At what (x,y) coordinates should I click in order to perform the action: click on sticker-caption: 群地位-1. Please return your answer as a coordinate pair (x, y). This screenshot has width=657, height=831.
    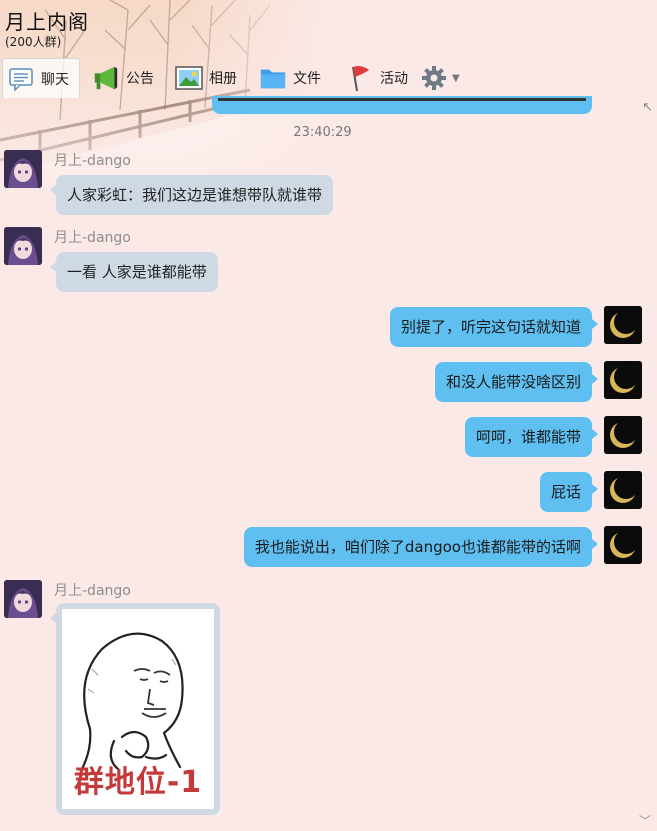
    Looking at the image, I should click on (138, 782).